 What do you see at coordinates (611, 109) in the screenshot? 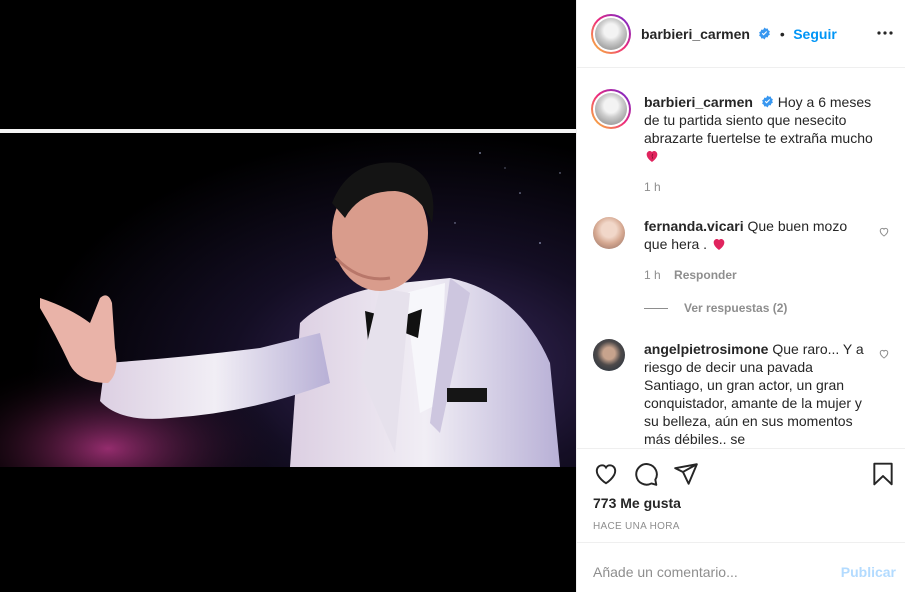
I see `caption-avatar` at bounding box center [611, 109].